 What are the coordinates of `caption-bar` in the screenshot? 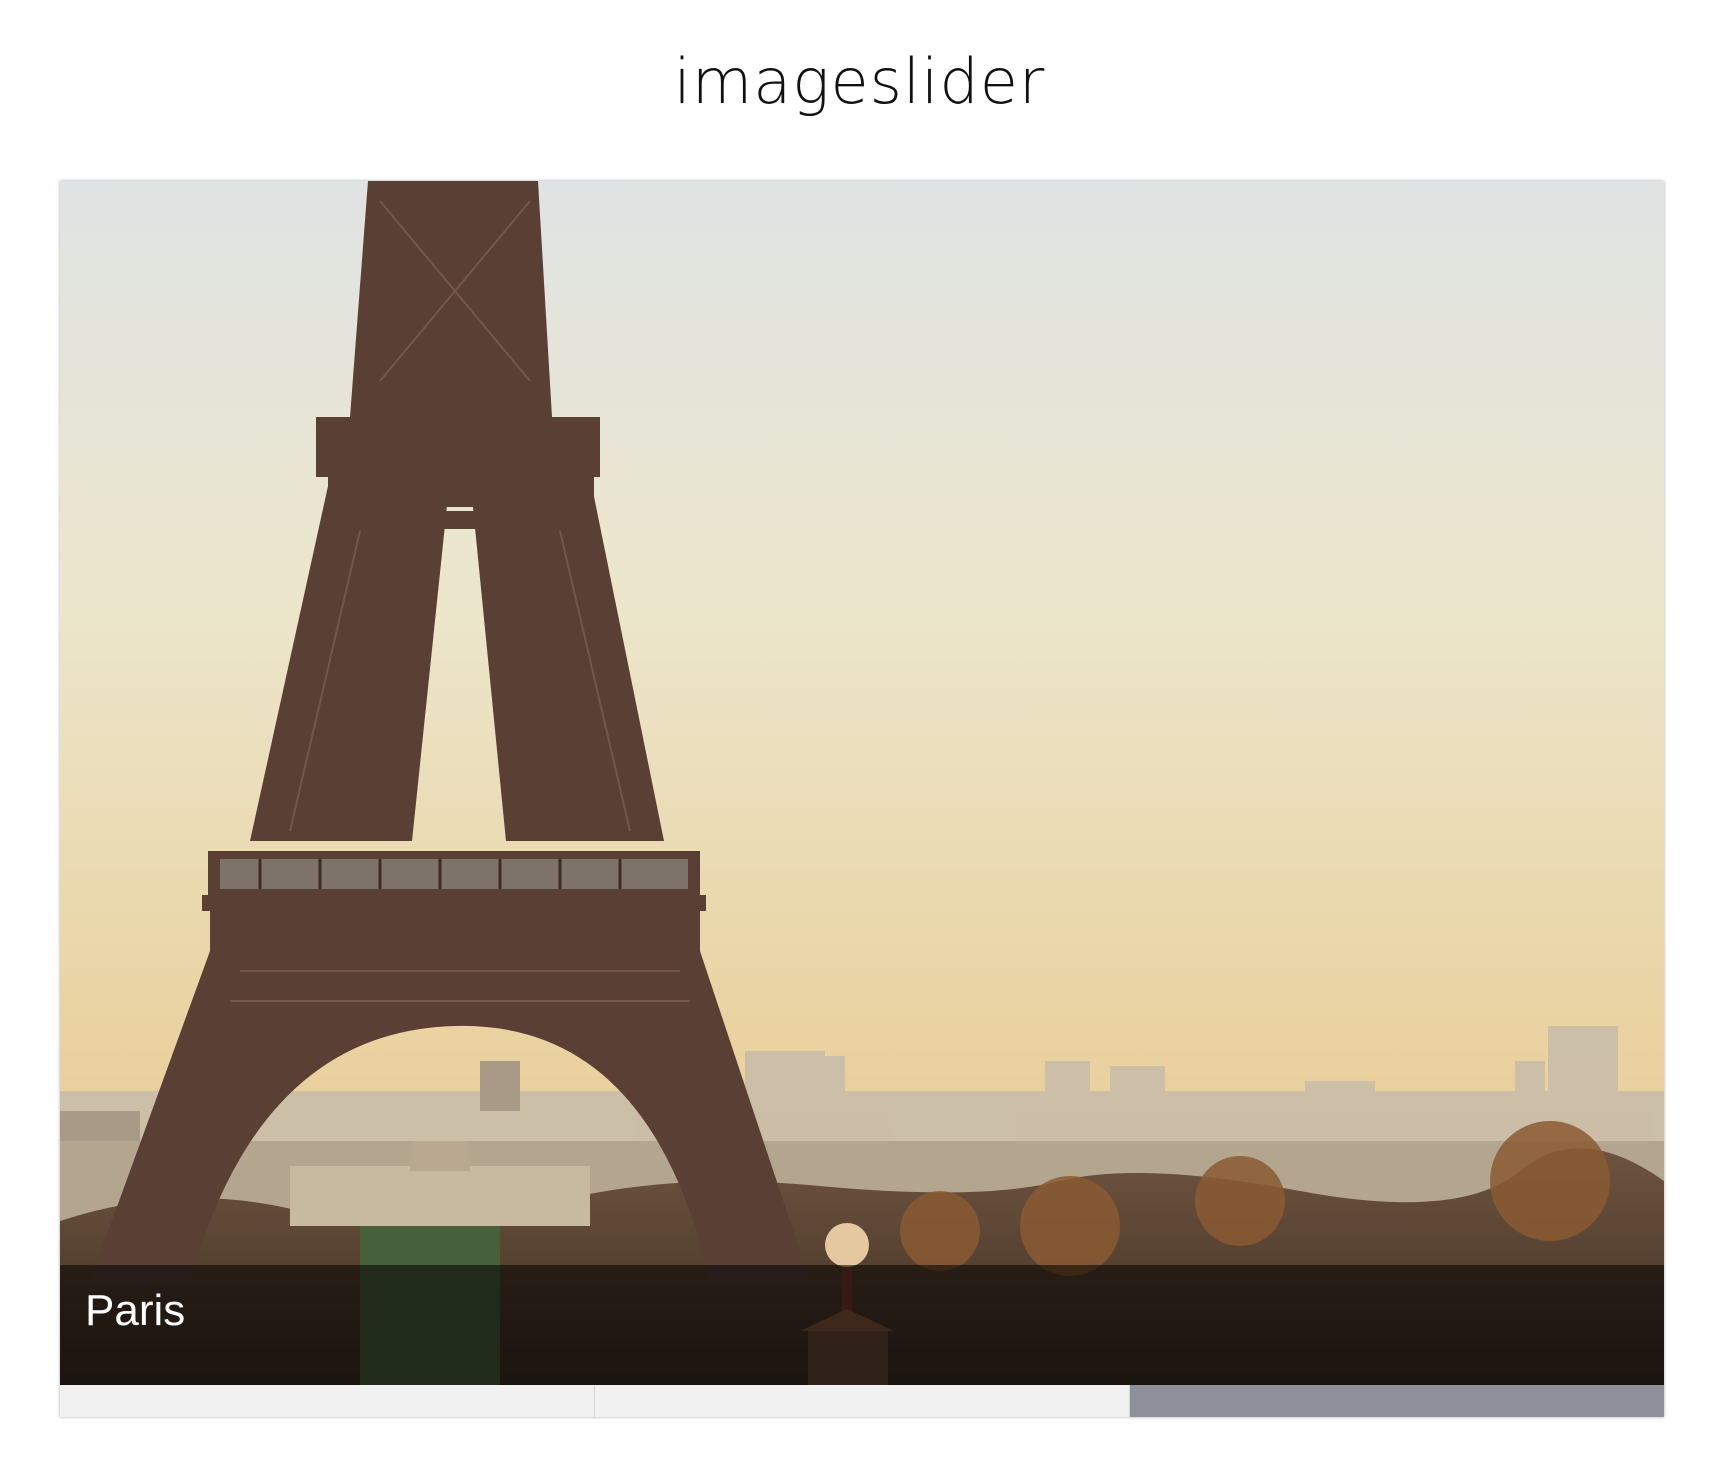 It's located at (862, 1325).